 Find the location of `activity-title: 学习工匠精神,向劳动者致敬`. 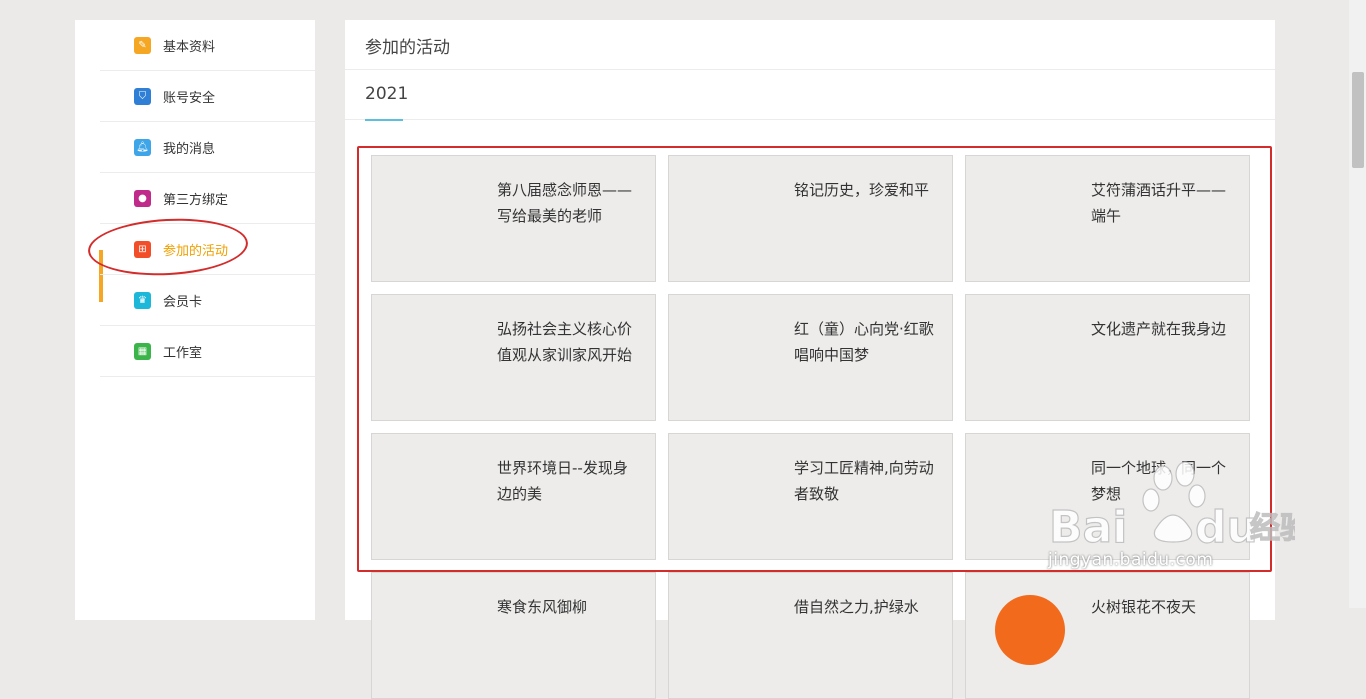

activity-title: 学习工匠精神,向劳动者致敬 is located at coordinates (864, 481).